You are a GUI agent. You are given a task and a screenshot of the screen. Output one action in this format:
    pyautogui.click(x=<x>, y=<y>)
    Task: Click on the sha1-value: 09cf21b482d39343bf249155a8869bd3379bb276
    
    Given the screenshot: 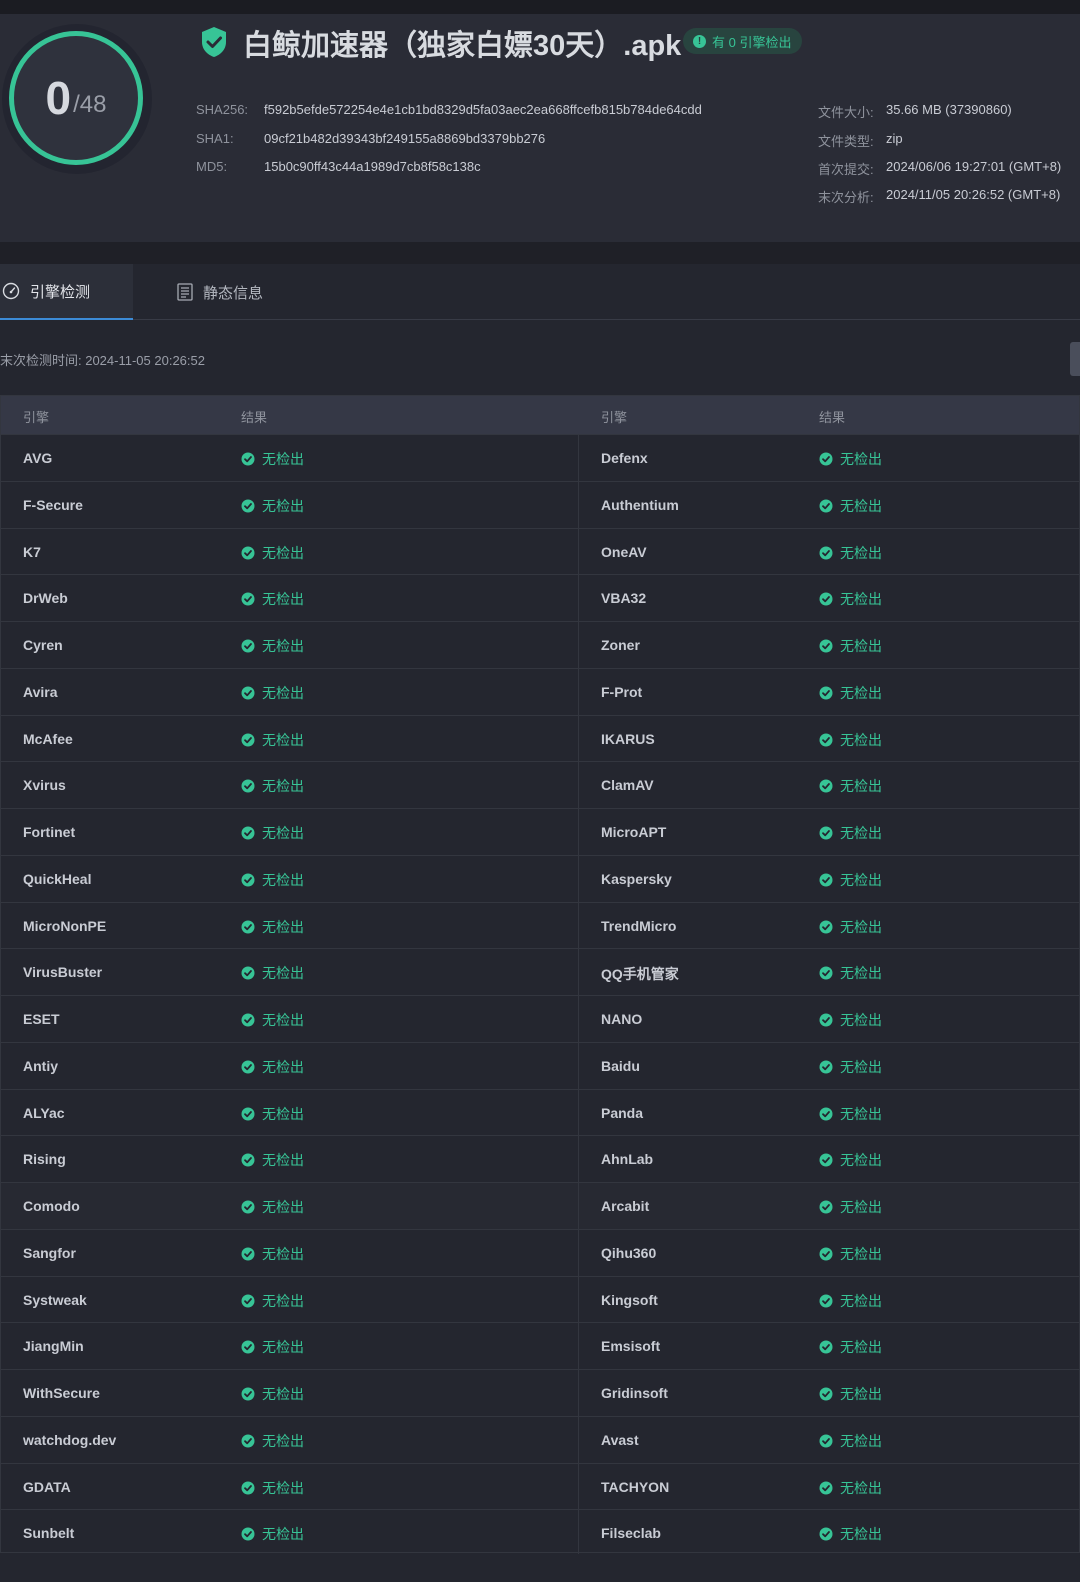 What is the action you would take?
    pyautogui.click(x=404, y=138)
    